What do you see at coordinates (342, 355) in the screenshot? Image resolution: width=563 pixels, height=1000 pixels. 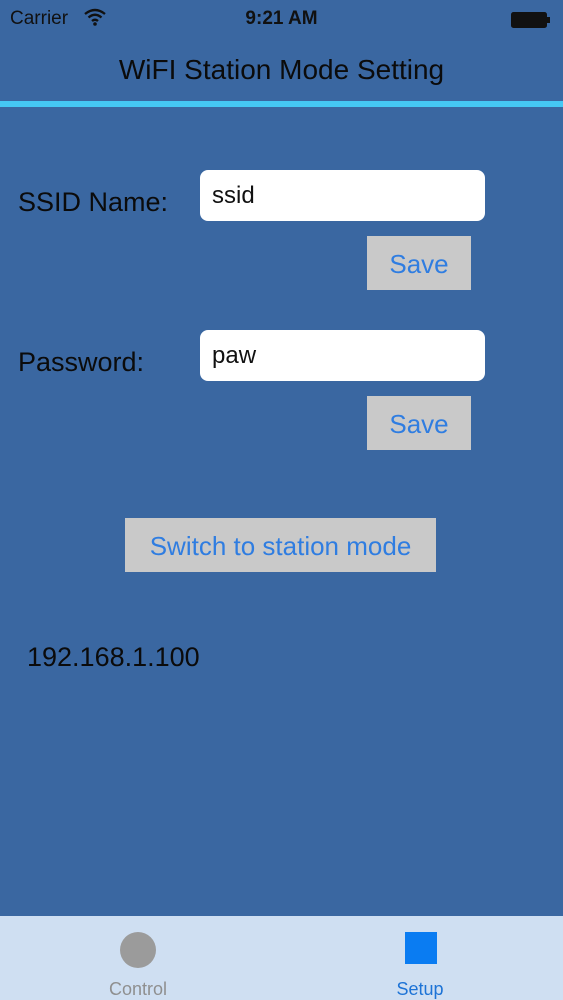 I see `password-input` at bounding box center [342, 355].